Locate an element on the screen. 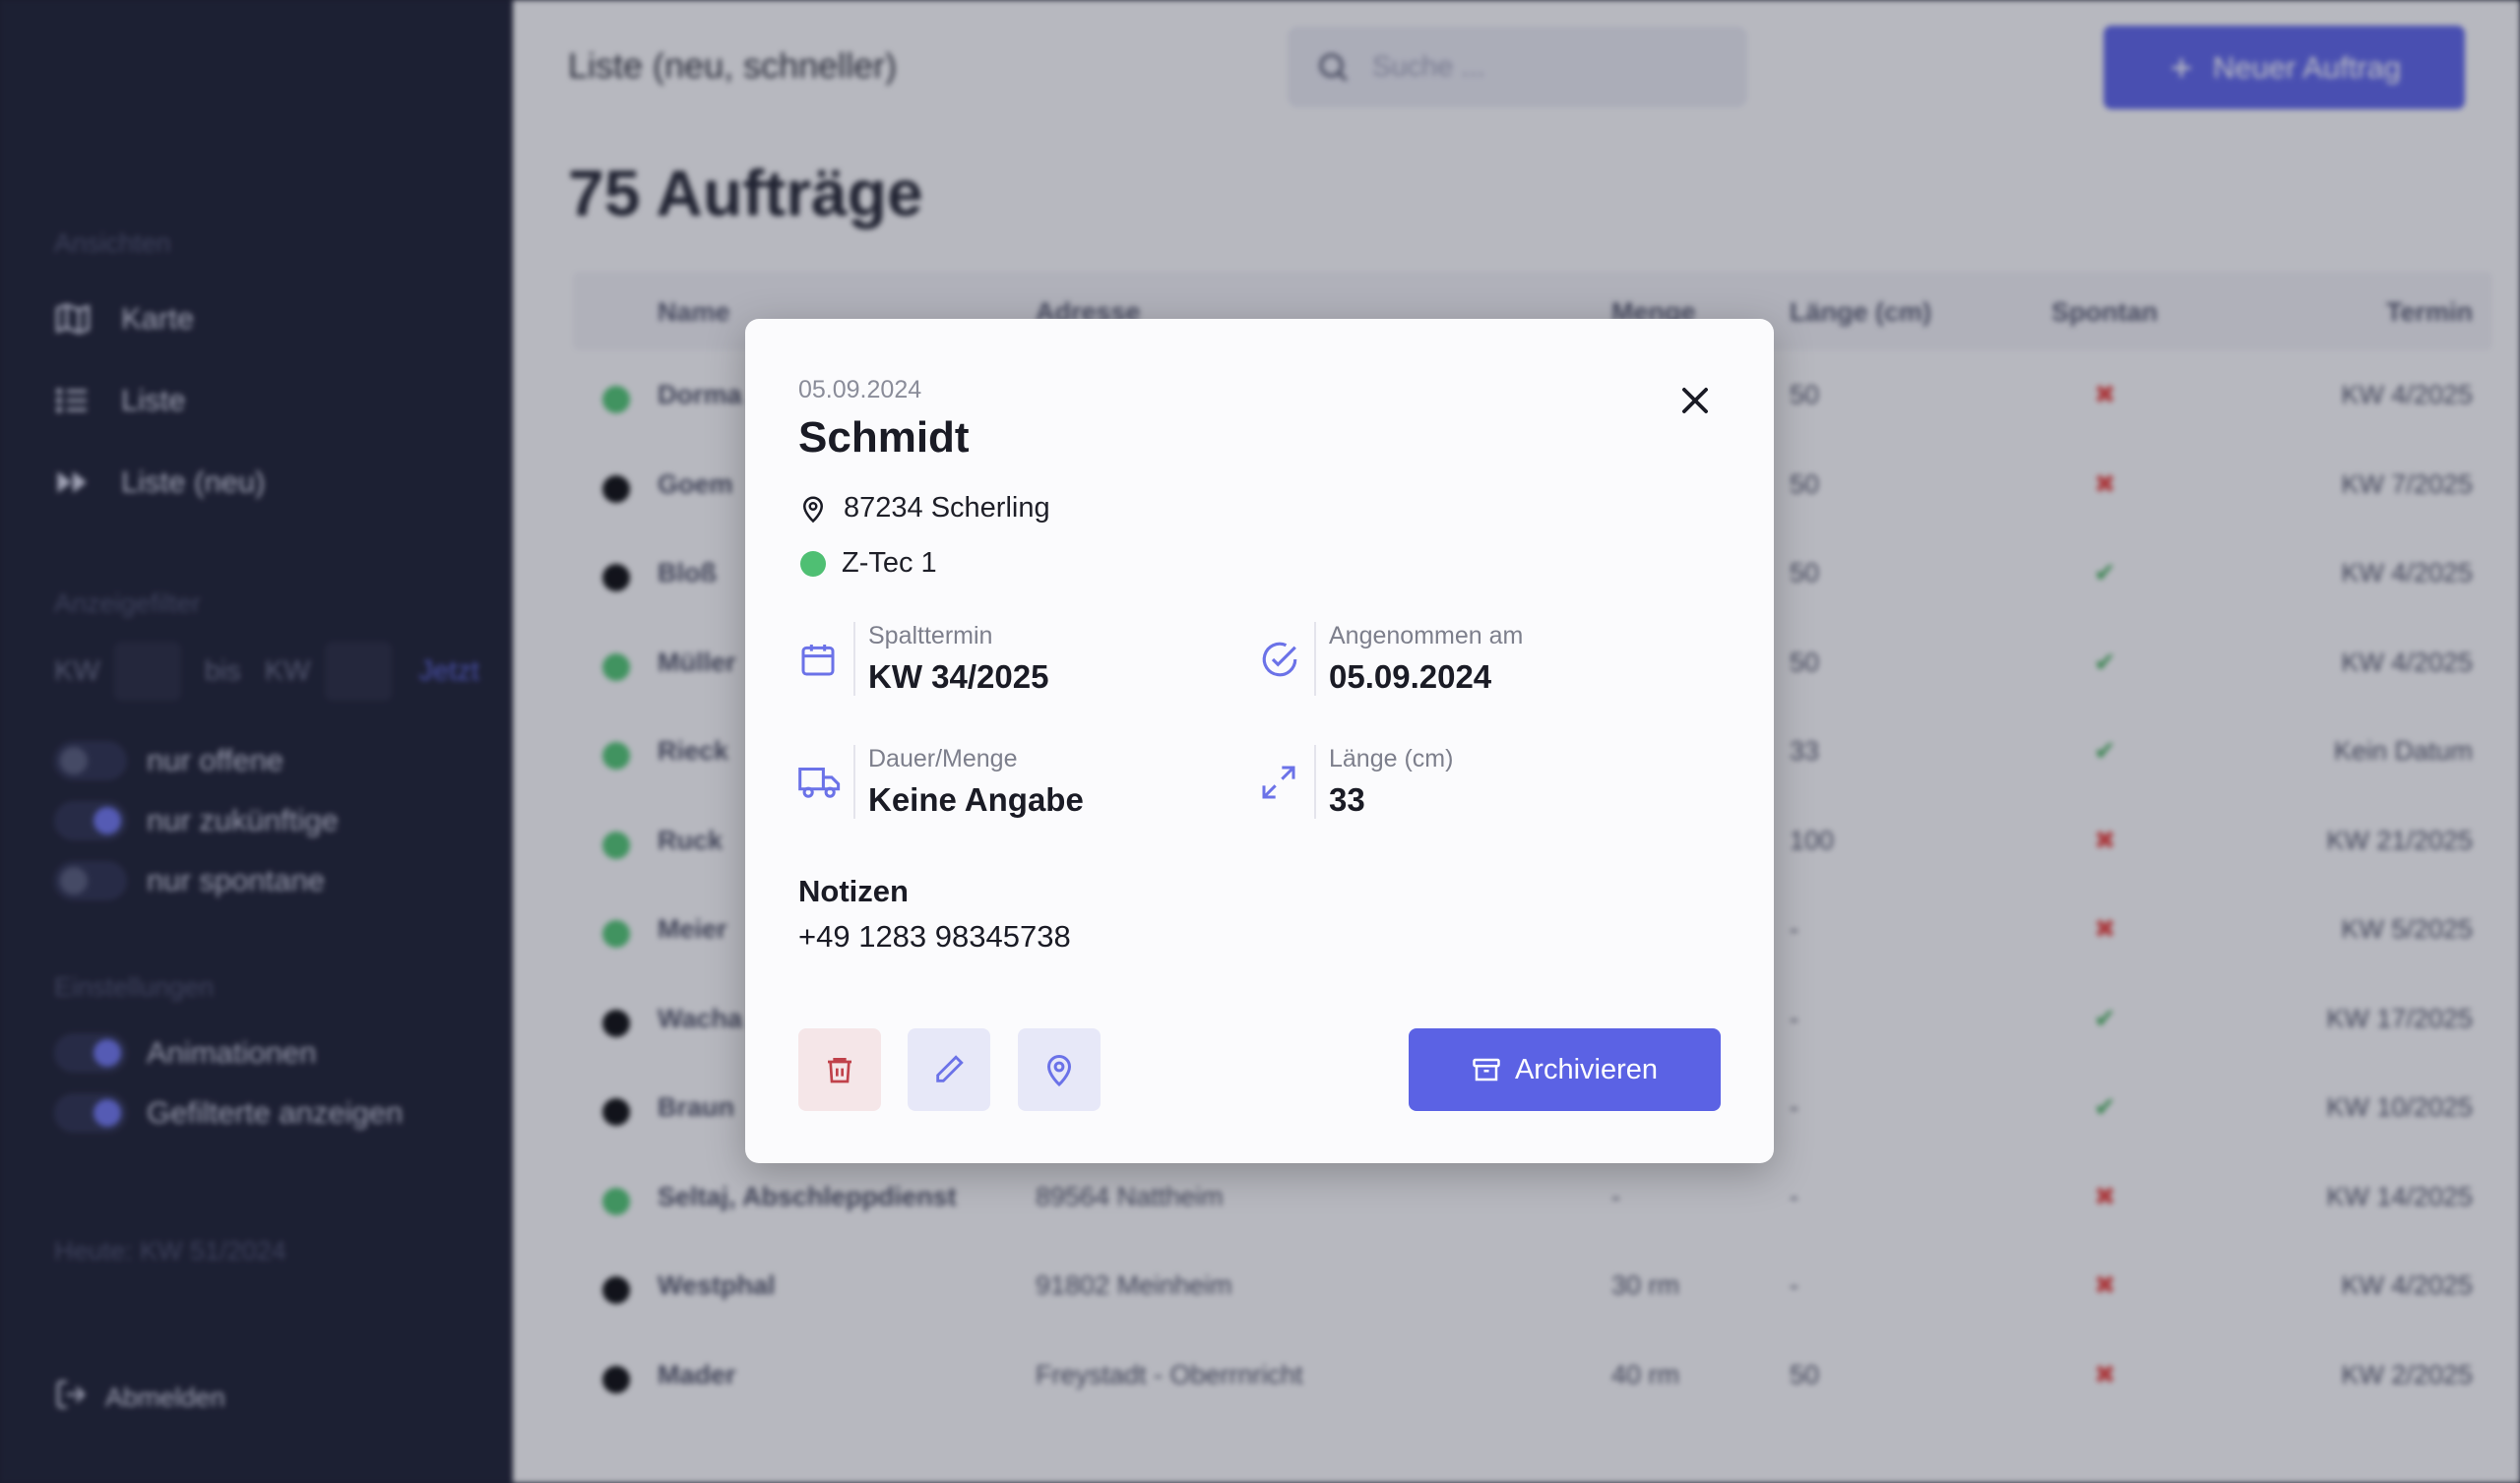  info-length: Länge (cm) 33 is located at coordinates (1356, 782).